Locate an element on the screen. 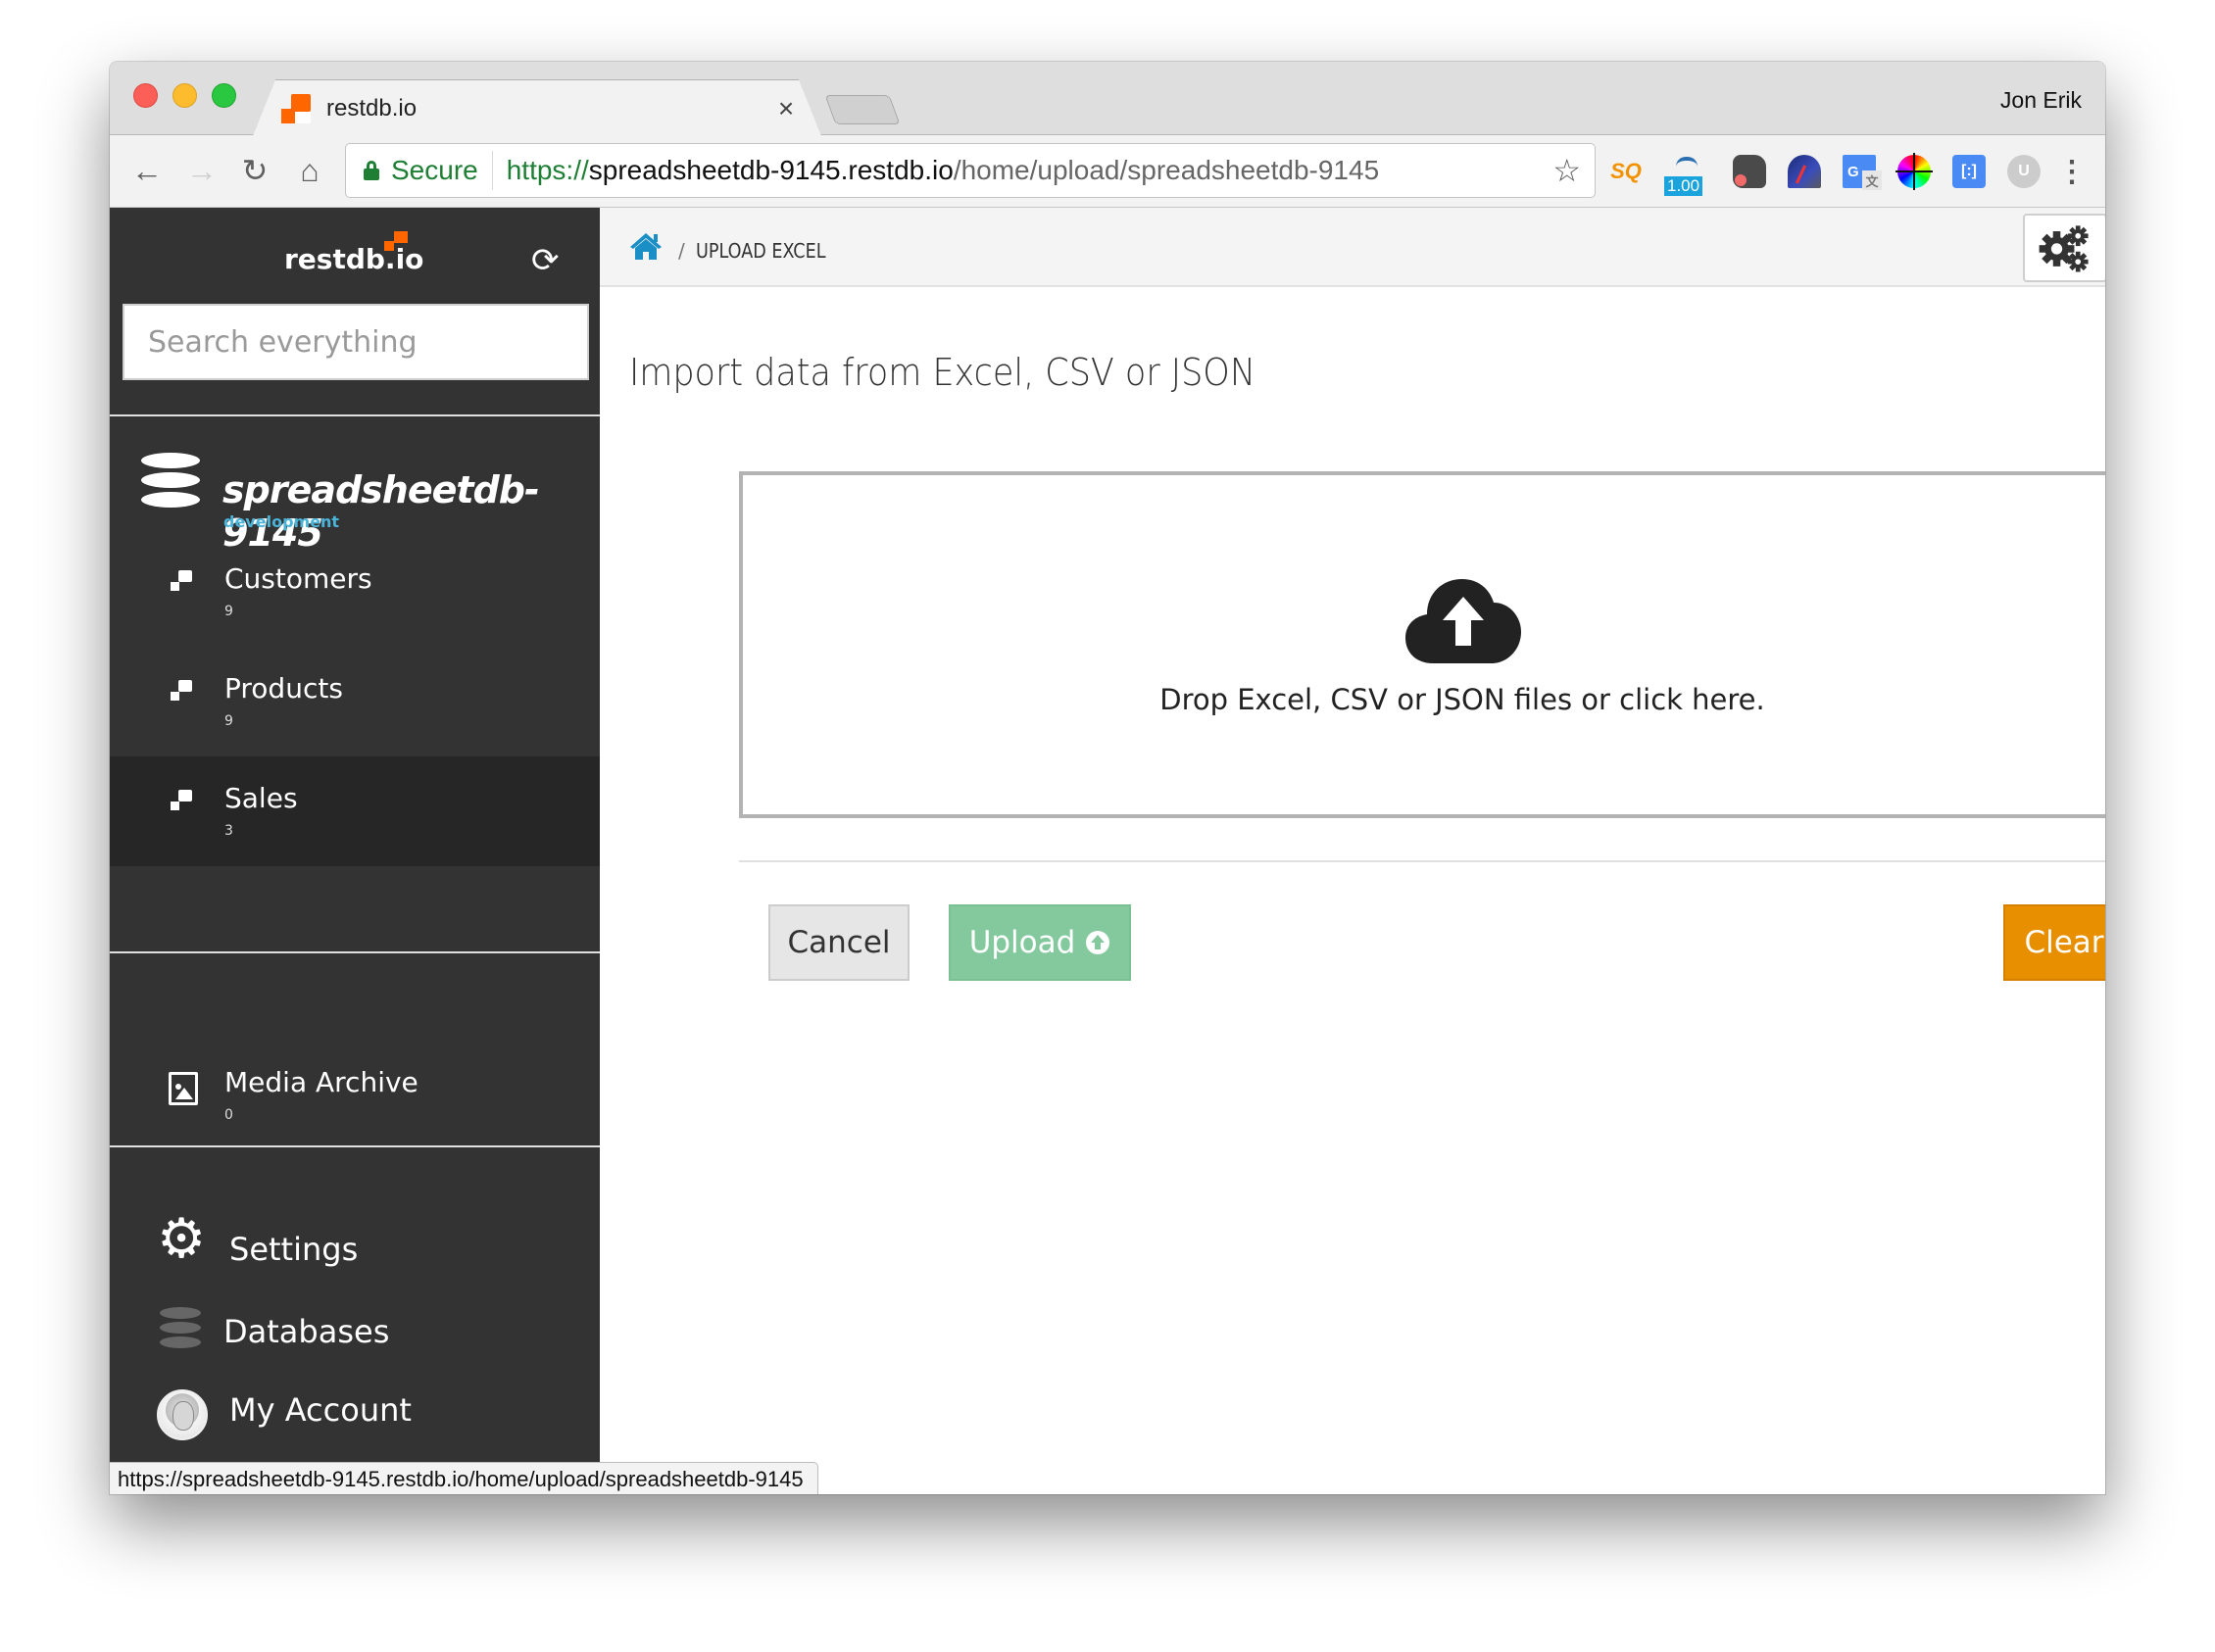 The height and width of the screenshot is (1652, 2215). collection-label: Products is located at coordinates (283, 688).